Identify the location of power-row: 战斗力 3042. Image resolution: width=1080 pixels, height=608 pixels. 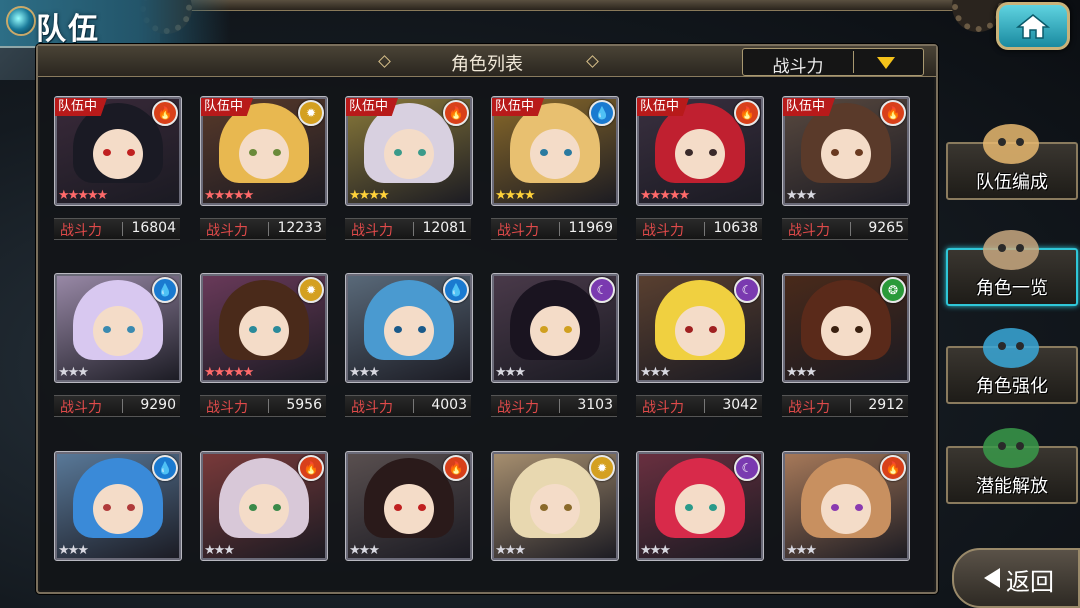
(699, 406).